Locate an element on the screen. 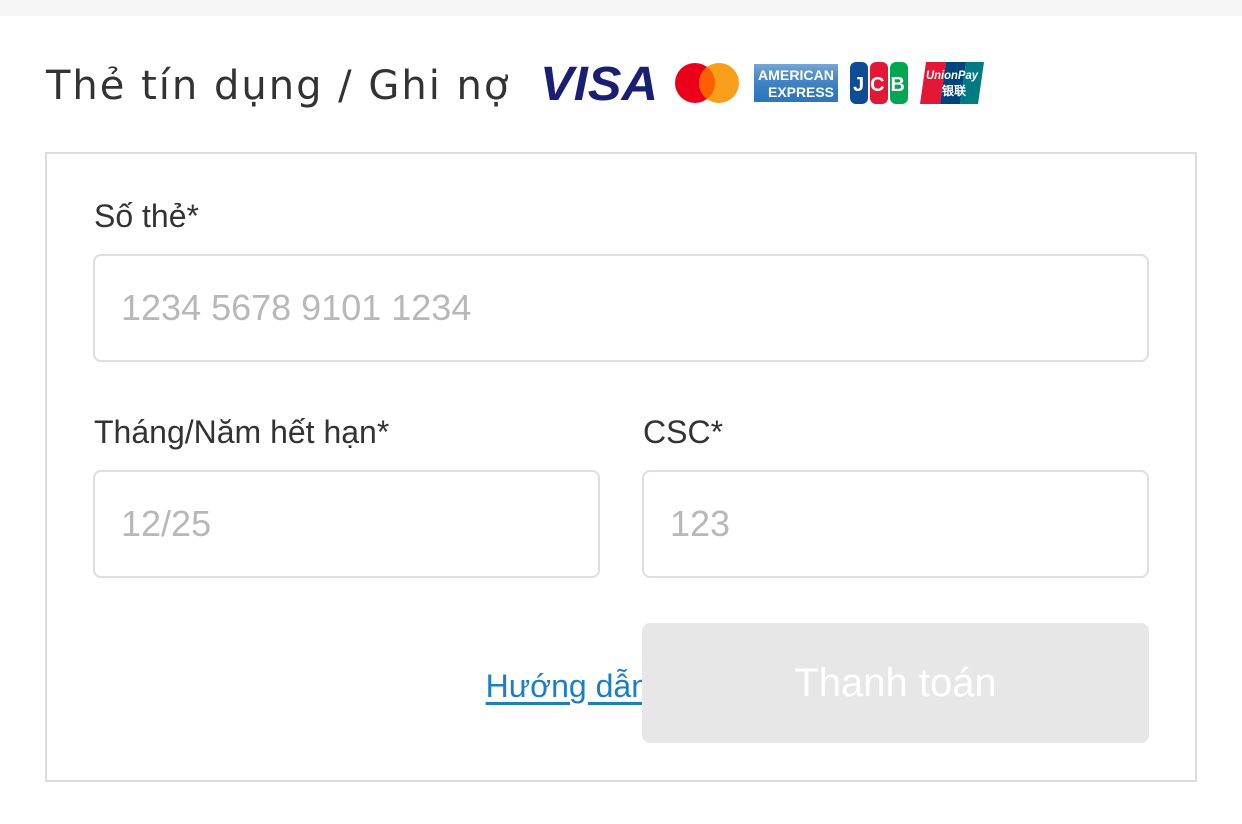 This screenshot has width=1242, height=824. guide-link: Hướng dẫn is located at coordinates (567, 686).